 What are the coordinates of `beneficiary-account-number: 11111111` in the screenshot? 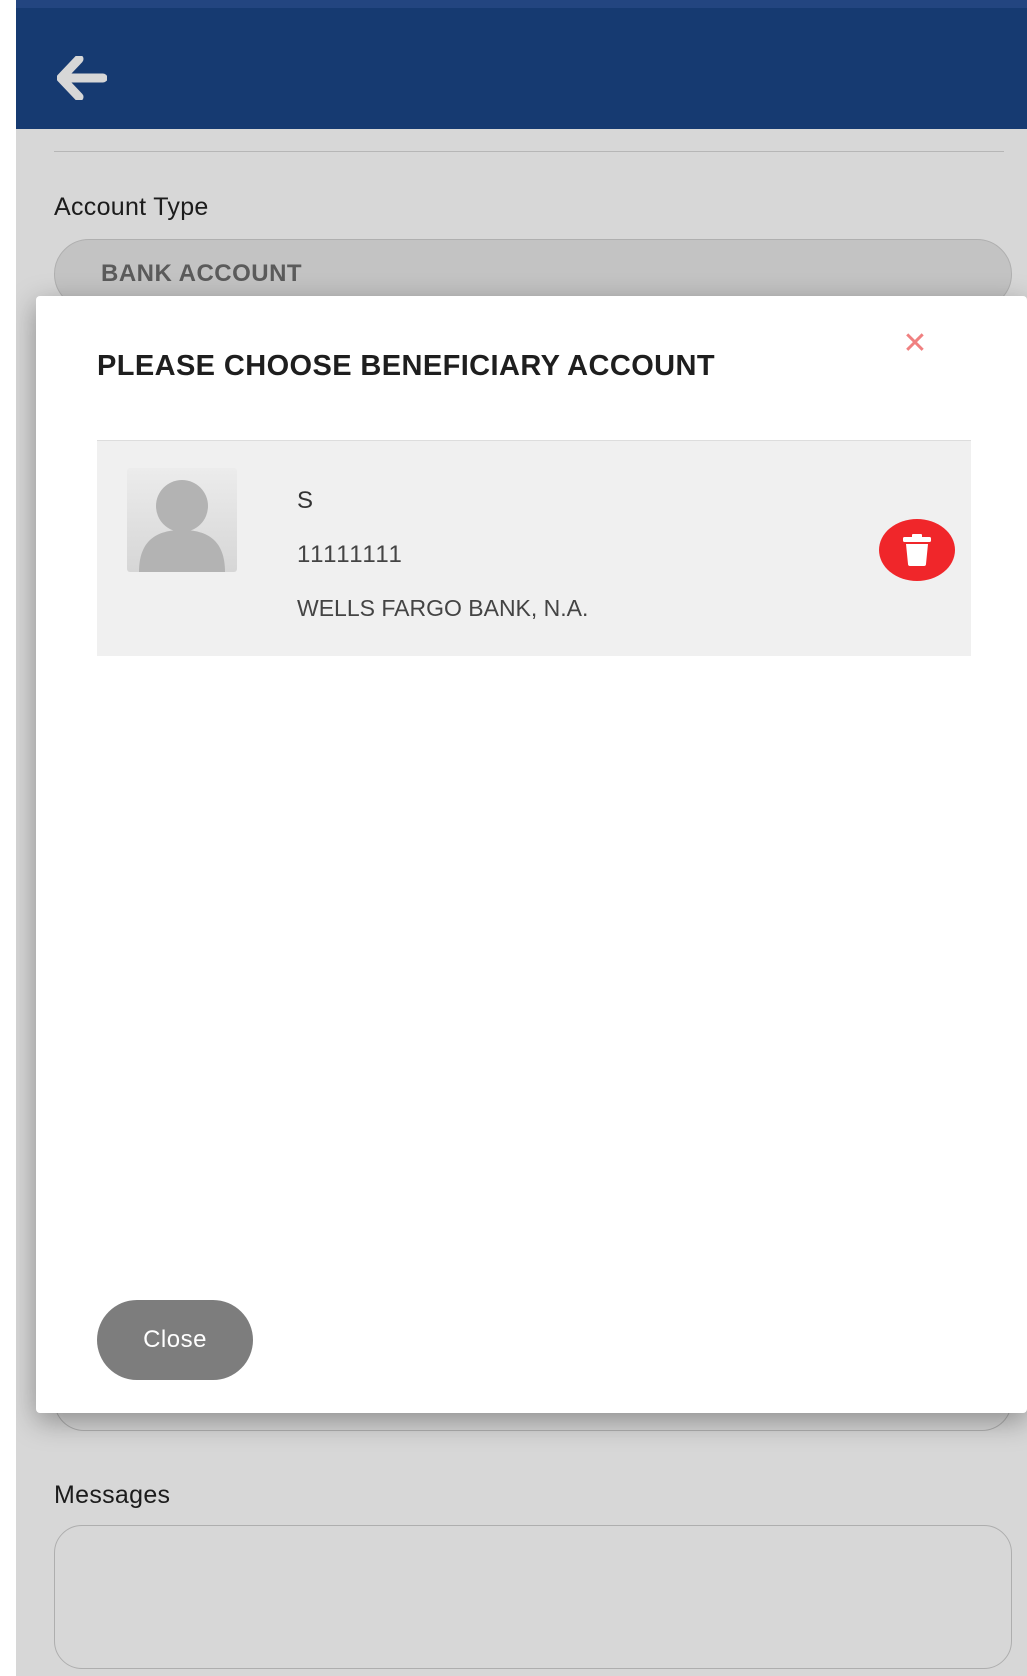 It's located at (350, 554).